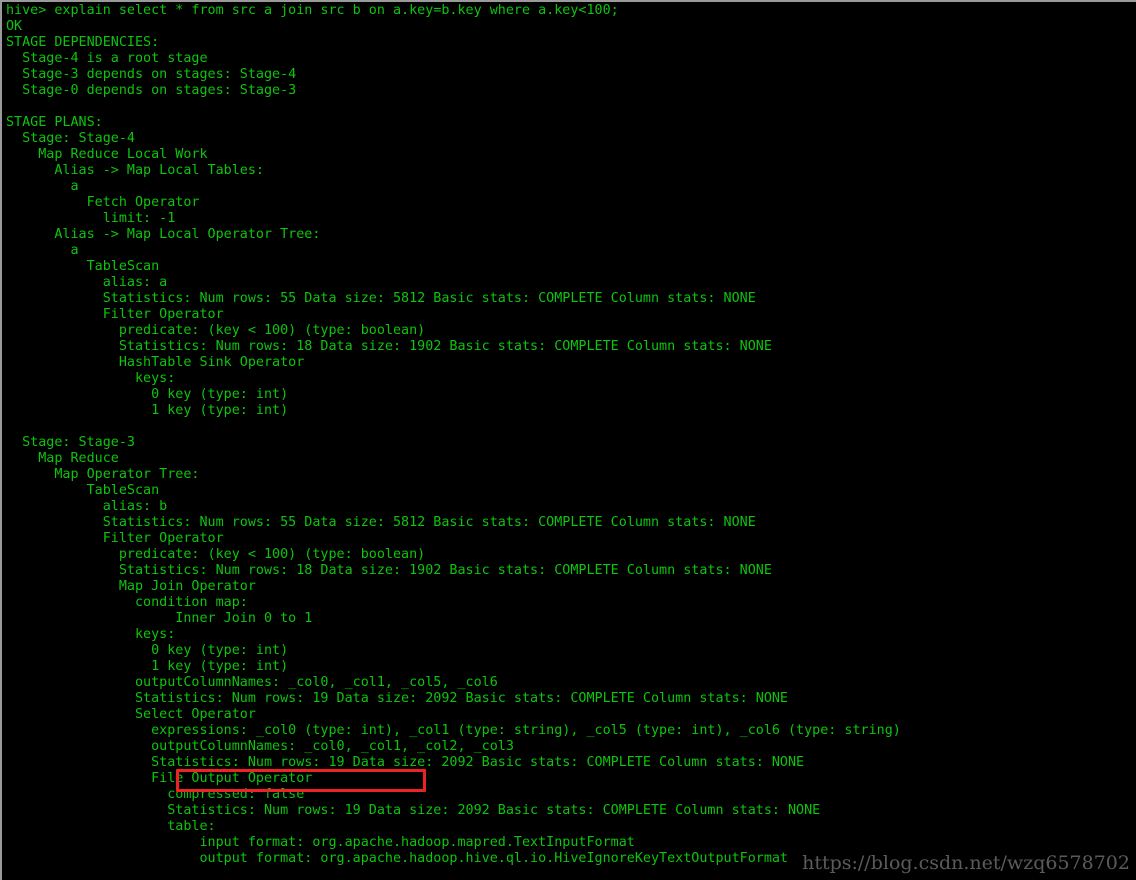  Describe the element at coordinates (111, 826) in the screenshot. I see `terminal-line: table:` at that location.